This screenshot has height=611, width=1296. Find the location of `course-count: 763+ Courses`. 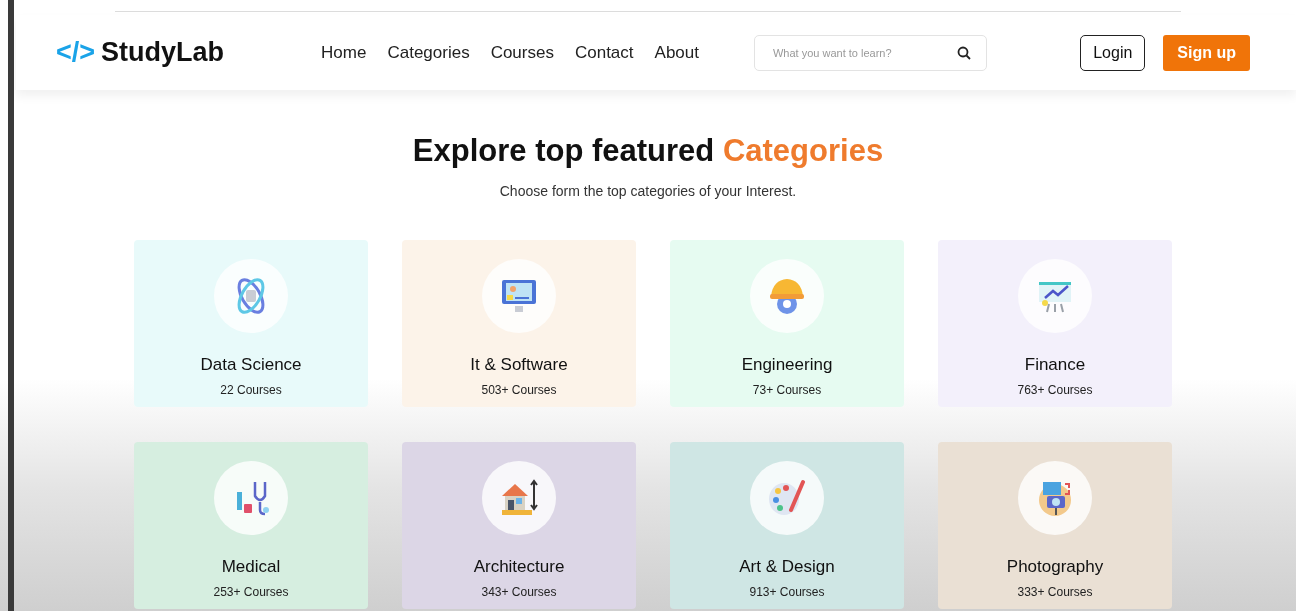

course-count: 763+ Courses is located at coordinates (1055, 390).